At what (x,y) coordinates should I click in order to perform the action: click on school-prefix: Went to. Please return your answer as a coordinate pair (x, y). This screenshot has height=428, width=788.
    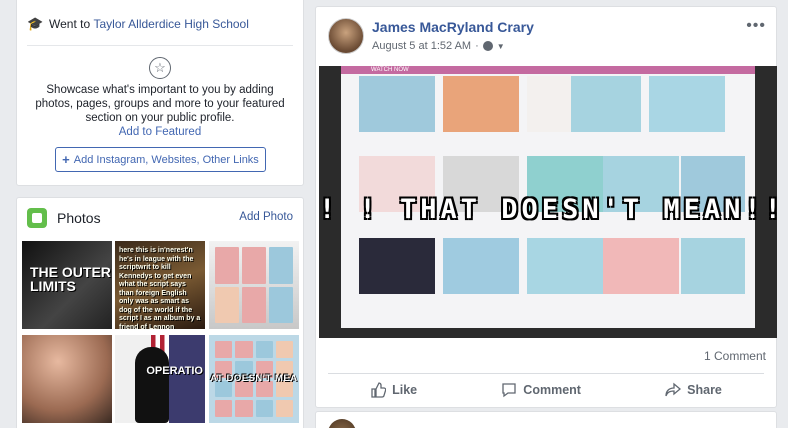
    Looking at the image, I should click on (70, 24).